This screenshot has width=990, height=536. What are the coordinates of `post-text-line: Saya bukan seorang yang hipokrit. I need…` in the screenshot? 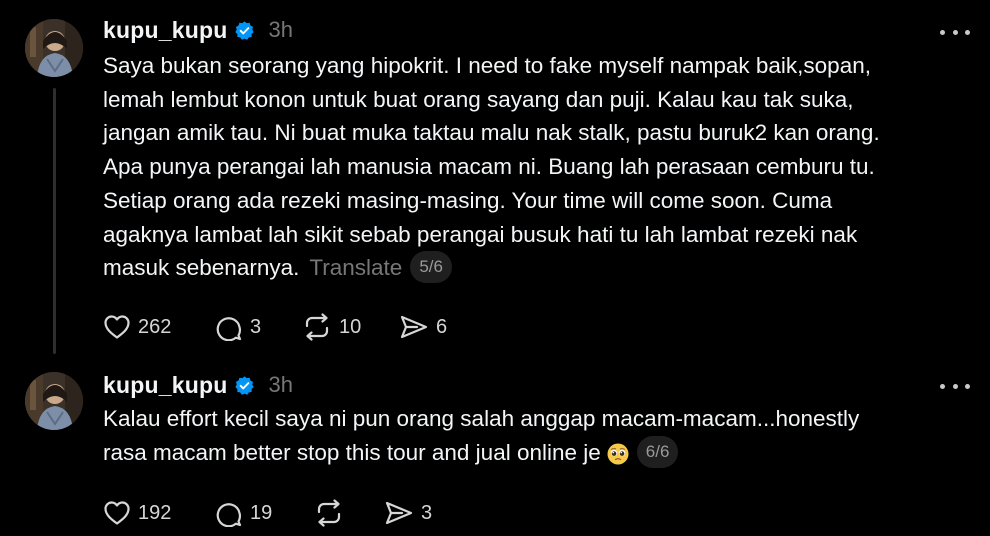 It's located at (487, 65).